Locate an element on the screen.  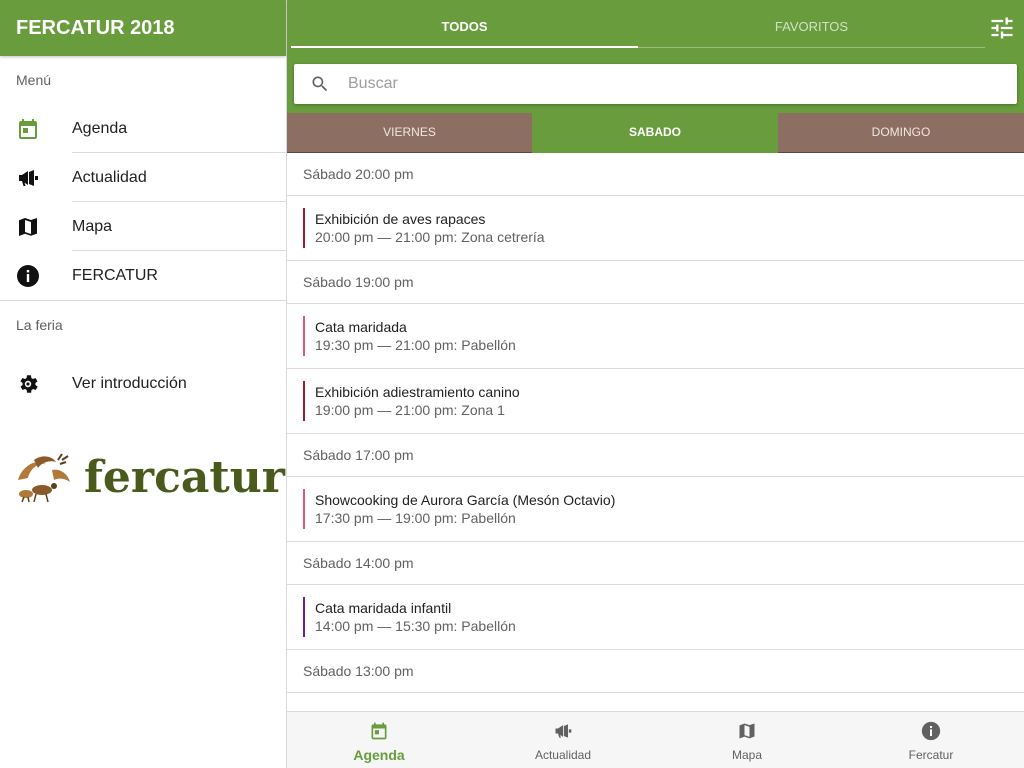
tab-todos-label: TODOS is located at coordinates (464, 26).